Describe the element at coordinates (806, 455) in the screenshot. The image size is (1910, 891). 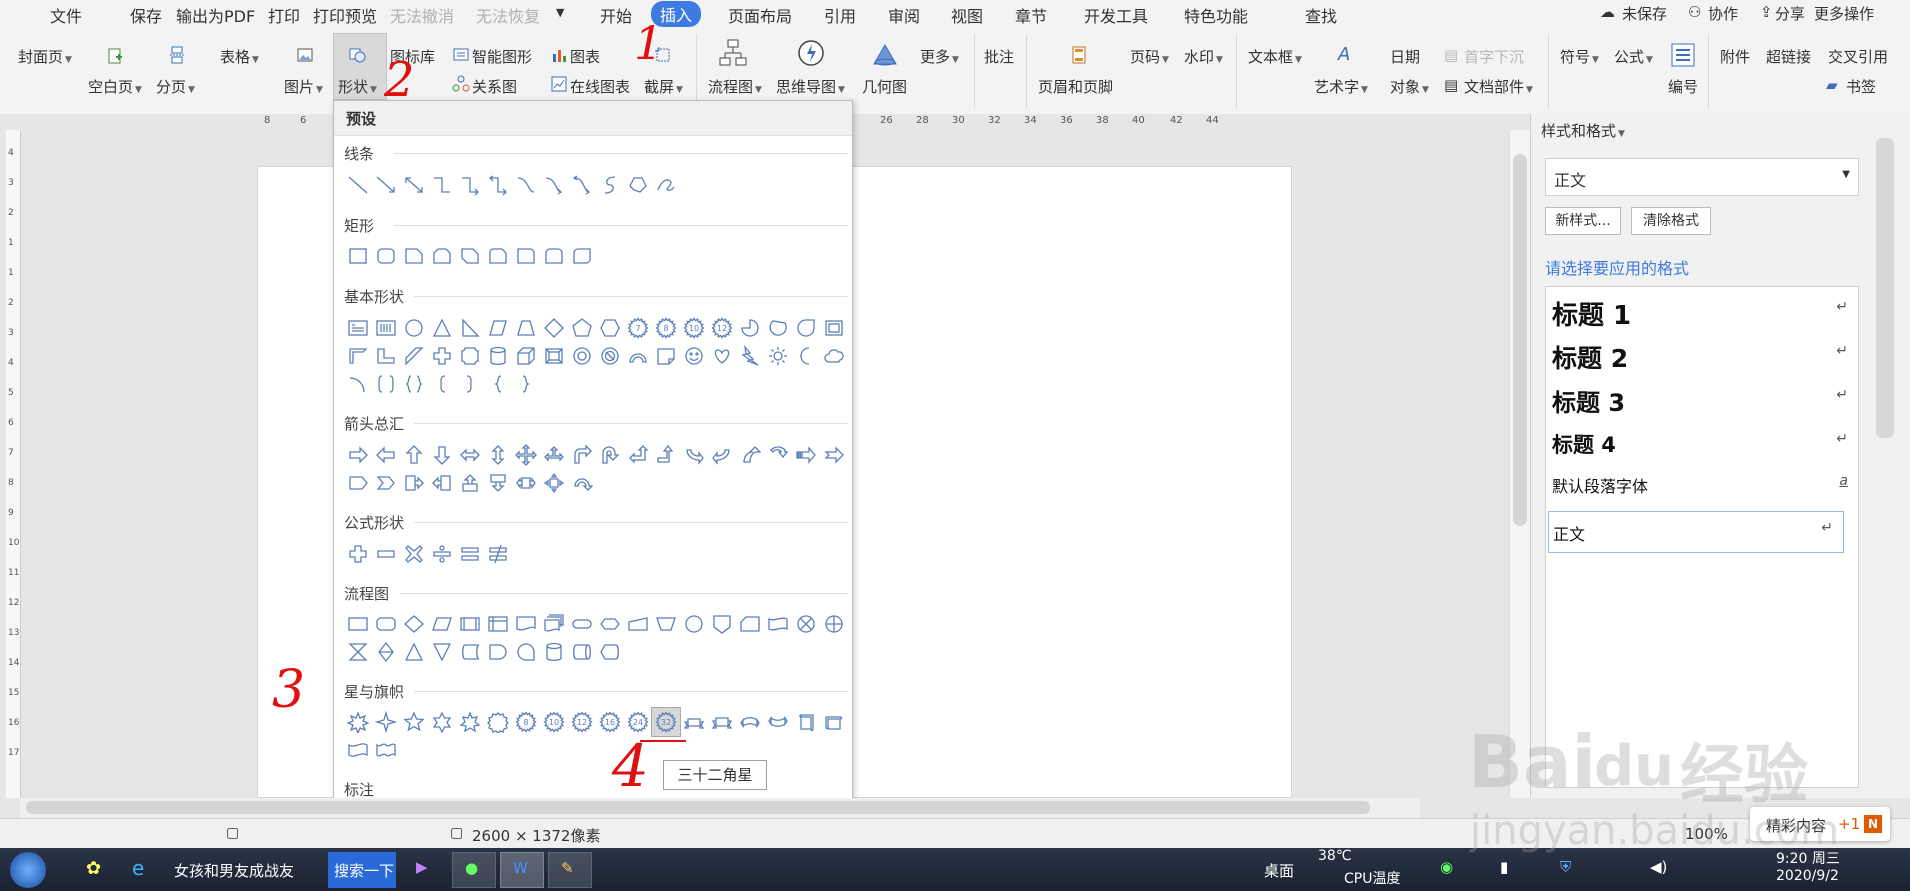
I see `shape-stripedr-icon` at that location.